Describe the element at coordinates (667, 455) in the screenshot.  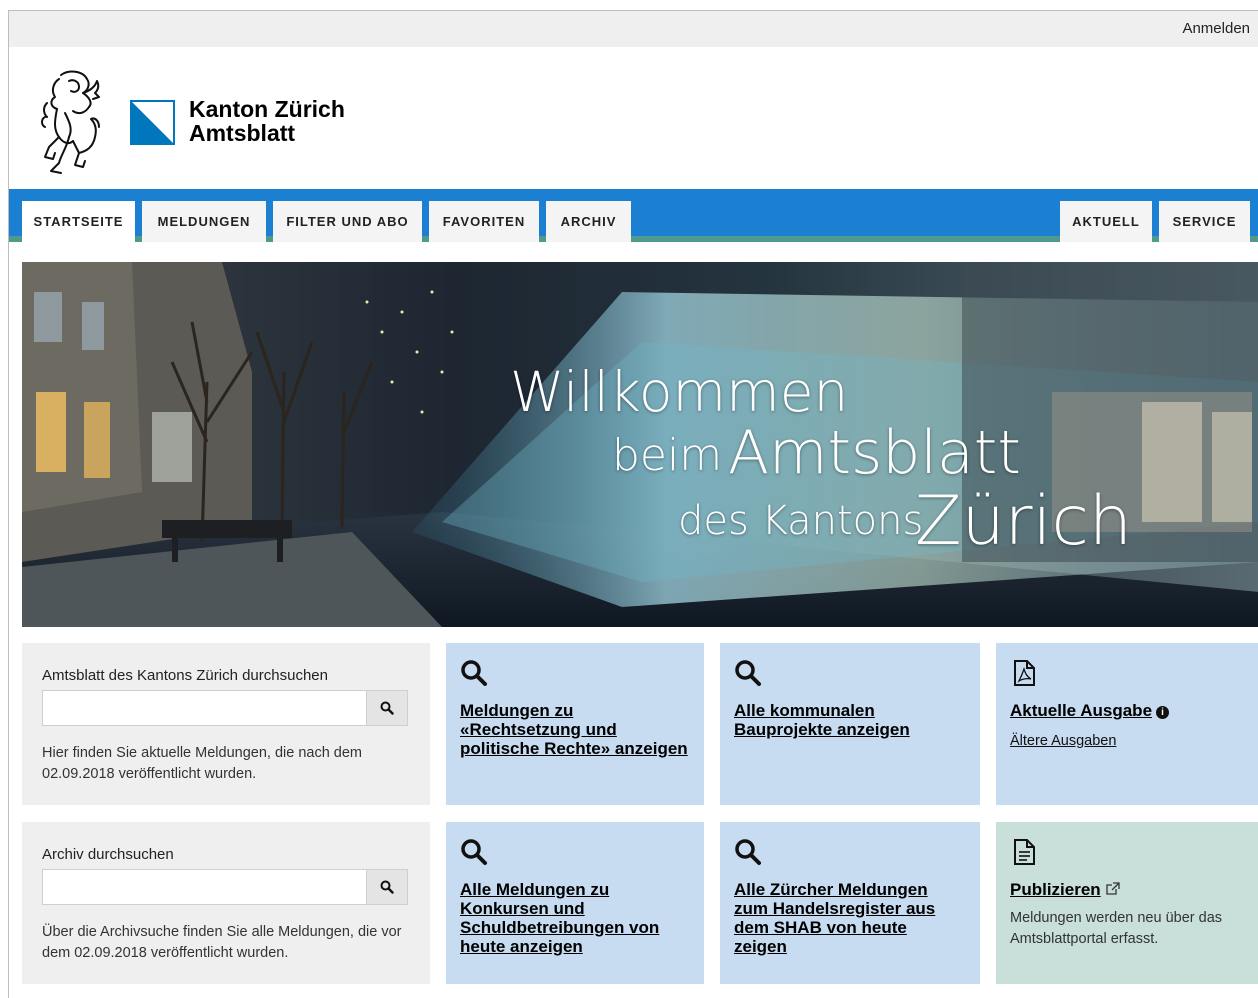
I see `hero-line-2a: beim` at that location.